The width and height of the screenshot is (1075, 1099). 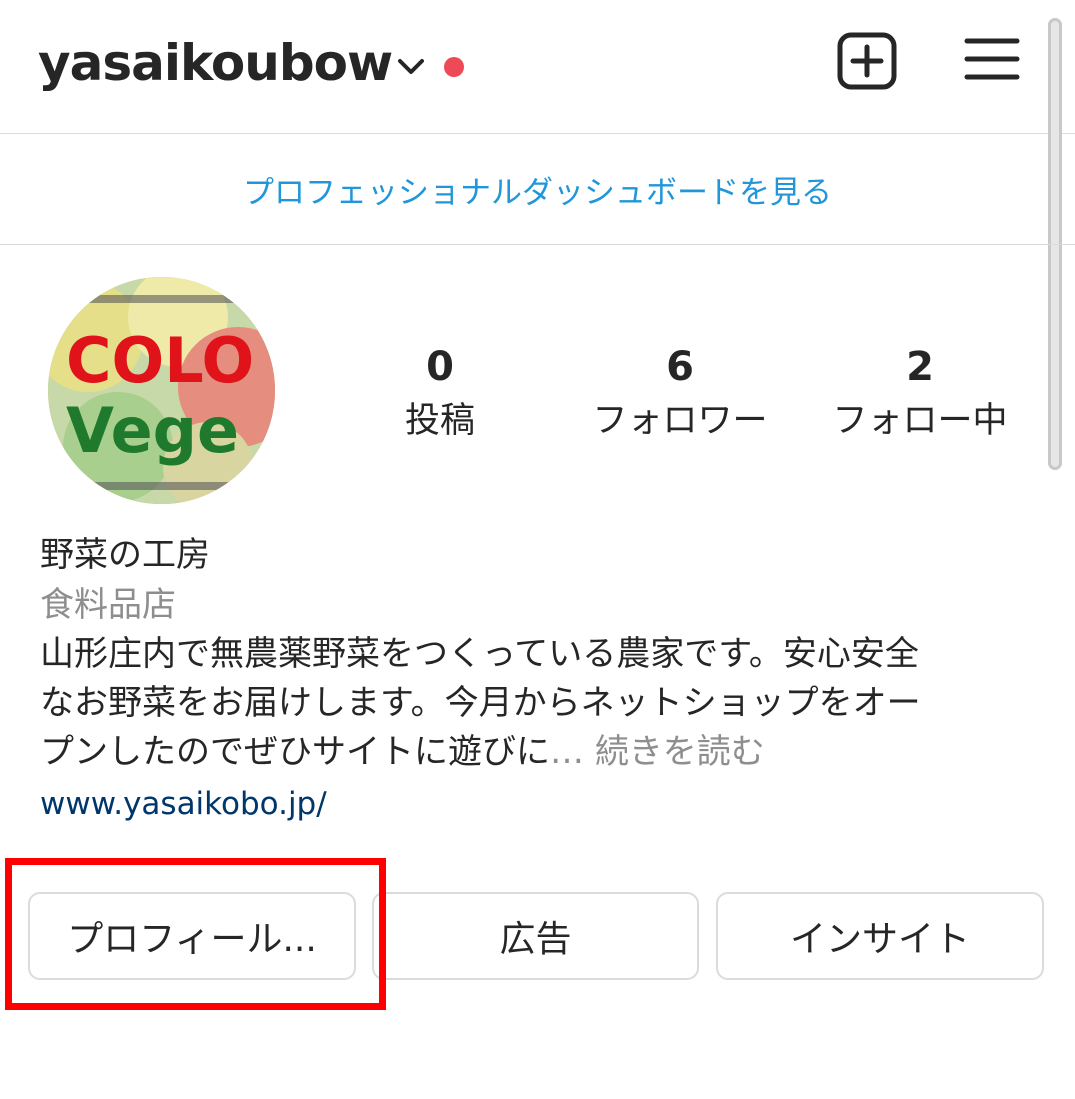 I want to click on read-more-link: 続きを読む, so click(x=680, y=752).